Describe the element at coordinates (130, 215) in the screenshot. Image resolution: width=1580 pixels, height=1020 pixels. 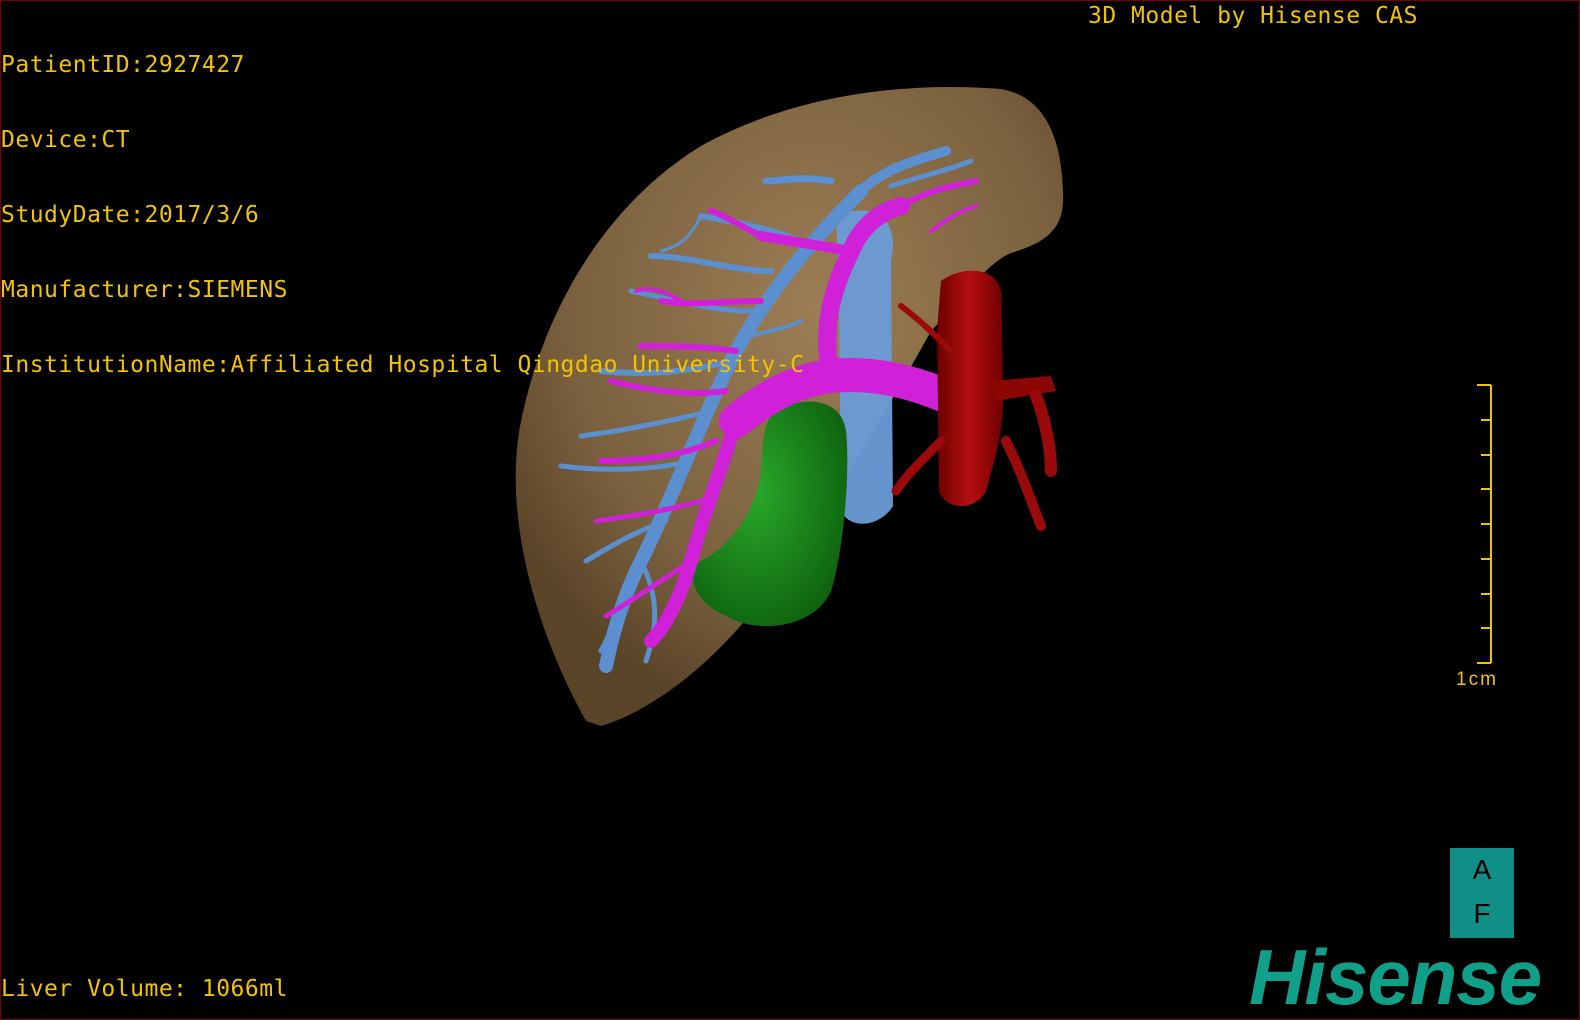
I see `study-date-text: StudyDate:2017/3/6` at that location.